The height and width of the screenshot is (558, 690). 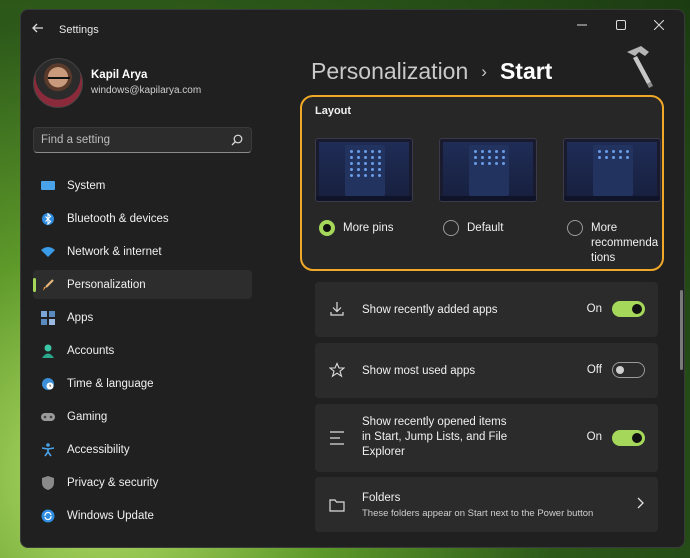 I want to click on minimize-button, so click(x=582, y=25).